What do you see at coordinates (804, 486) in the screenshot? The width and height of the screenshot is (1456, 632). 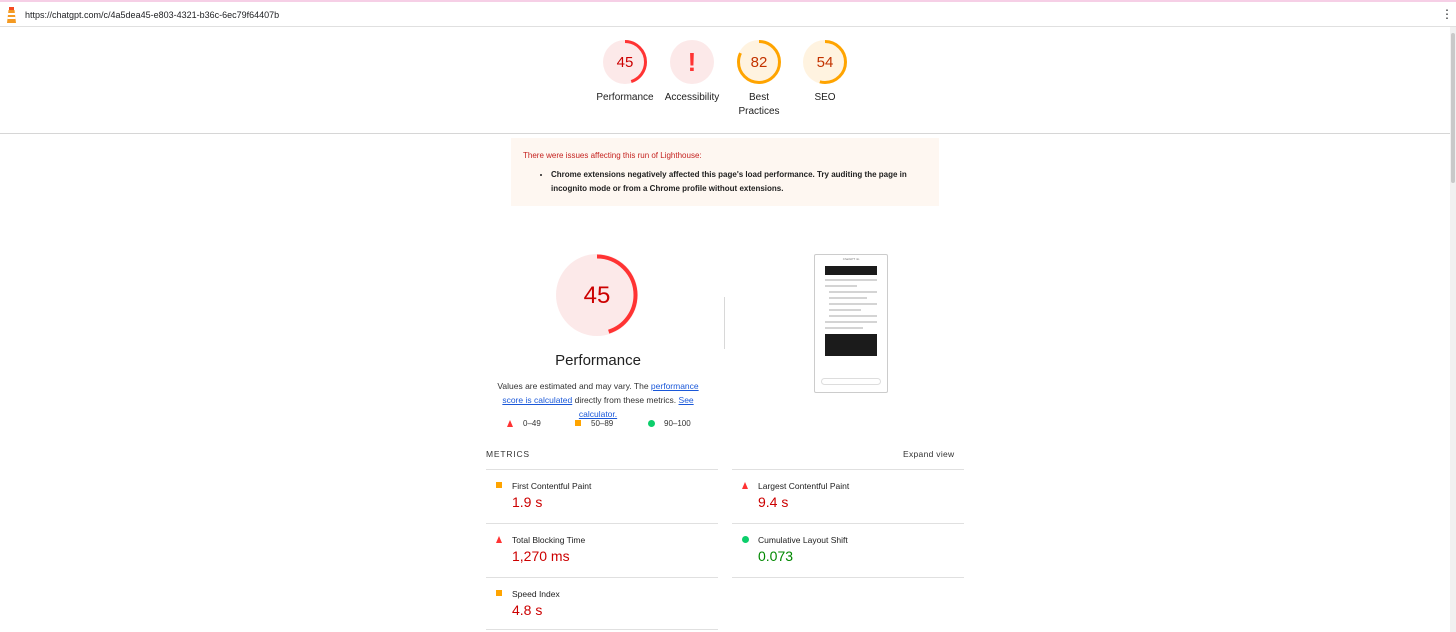 I see `metric-name: Largest Contentful Paint` at bounding box center [804, 486].